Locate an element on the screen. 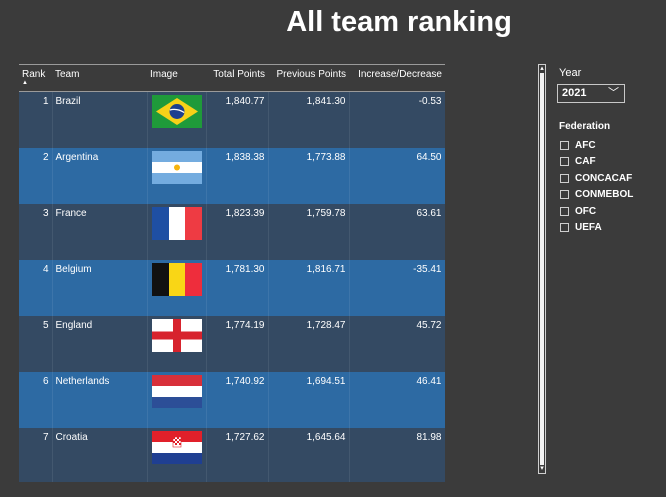 The width and height of the screenshot is (666, 497). federation-option-label: CAF is located at coordinates (585, 162).